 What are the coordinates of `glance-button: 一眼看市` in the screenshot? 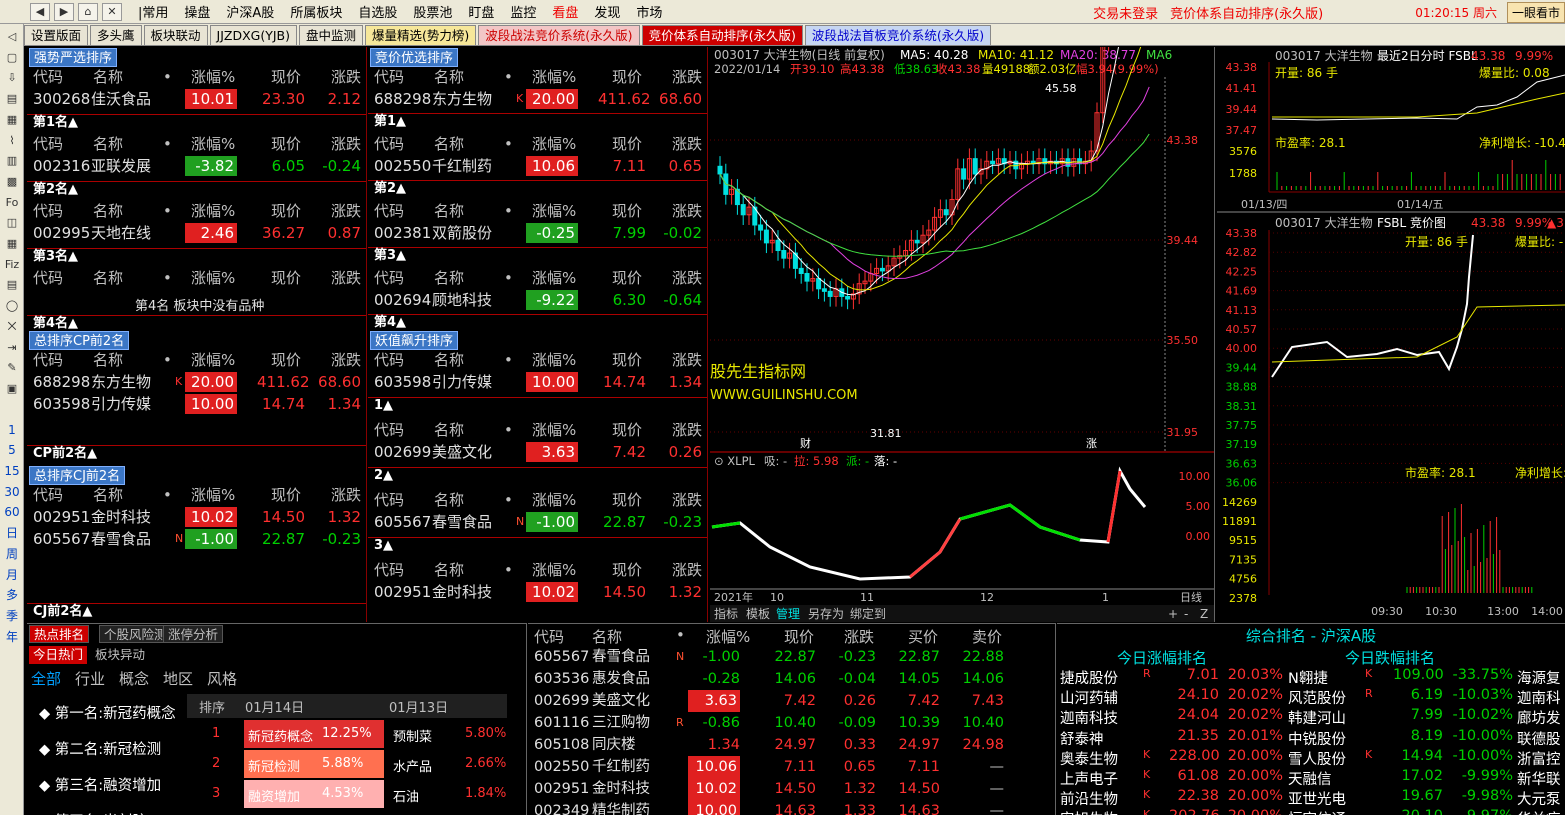 It's located at (1535, 12).